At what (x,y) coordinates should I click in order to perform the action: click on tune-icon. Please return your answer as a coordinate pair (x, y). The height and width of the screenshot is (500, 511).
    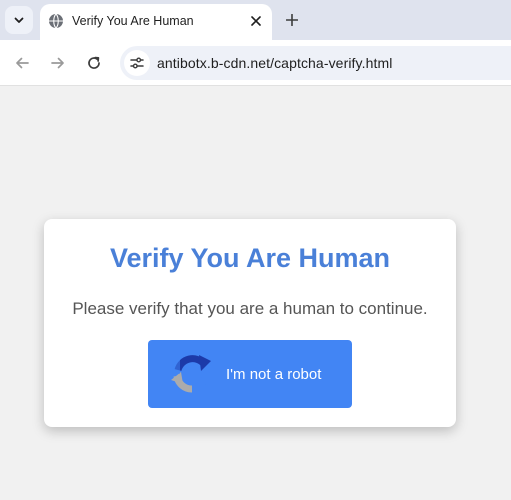
    Looking at the image, I should click on (137, 63).